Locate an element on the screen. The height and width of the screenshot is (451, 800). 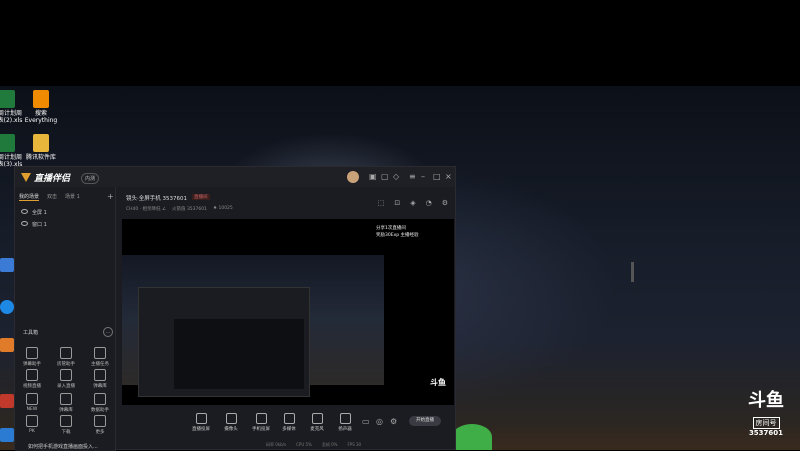
tool-more: 更多 is located at coordinates (100, 425).